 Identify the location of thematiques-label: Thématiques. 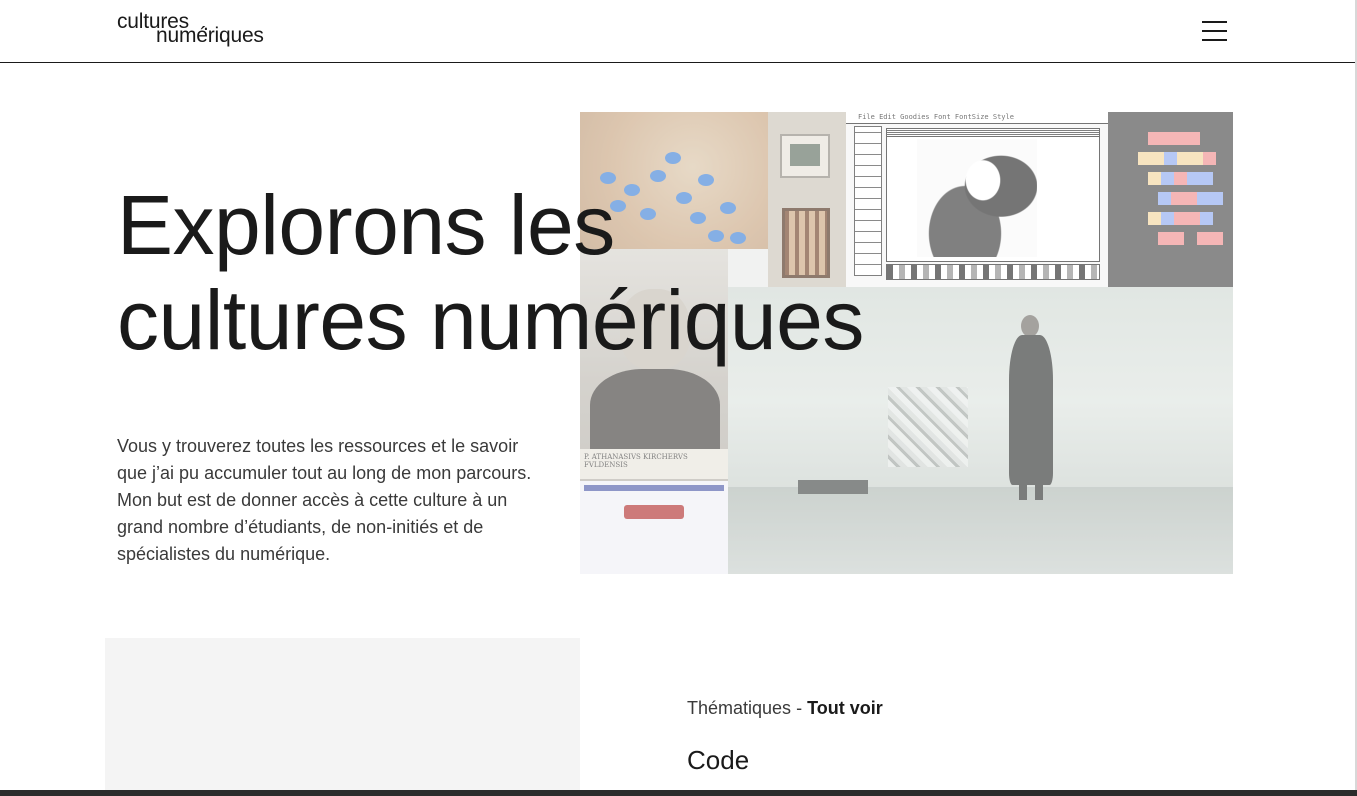
(739, 708).